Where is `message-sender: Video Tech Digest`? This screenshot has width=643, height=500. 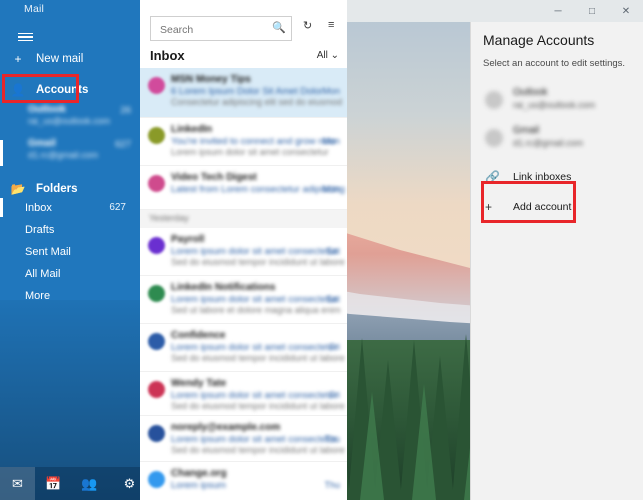 message-sender: Video Tech Digest is located at coordinates (214, 177).